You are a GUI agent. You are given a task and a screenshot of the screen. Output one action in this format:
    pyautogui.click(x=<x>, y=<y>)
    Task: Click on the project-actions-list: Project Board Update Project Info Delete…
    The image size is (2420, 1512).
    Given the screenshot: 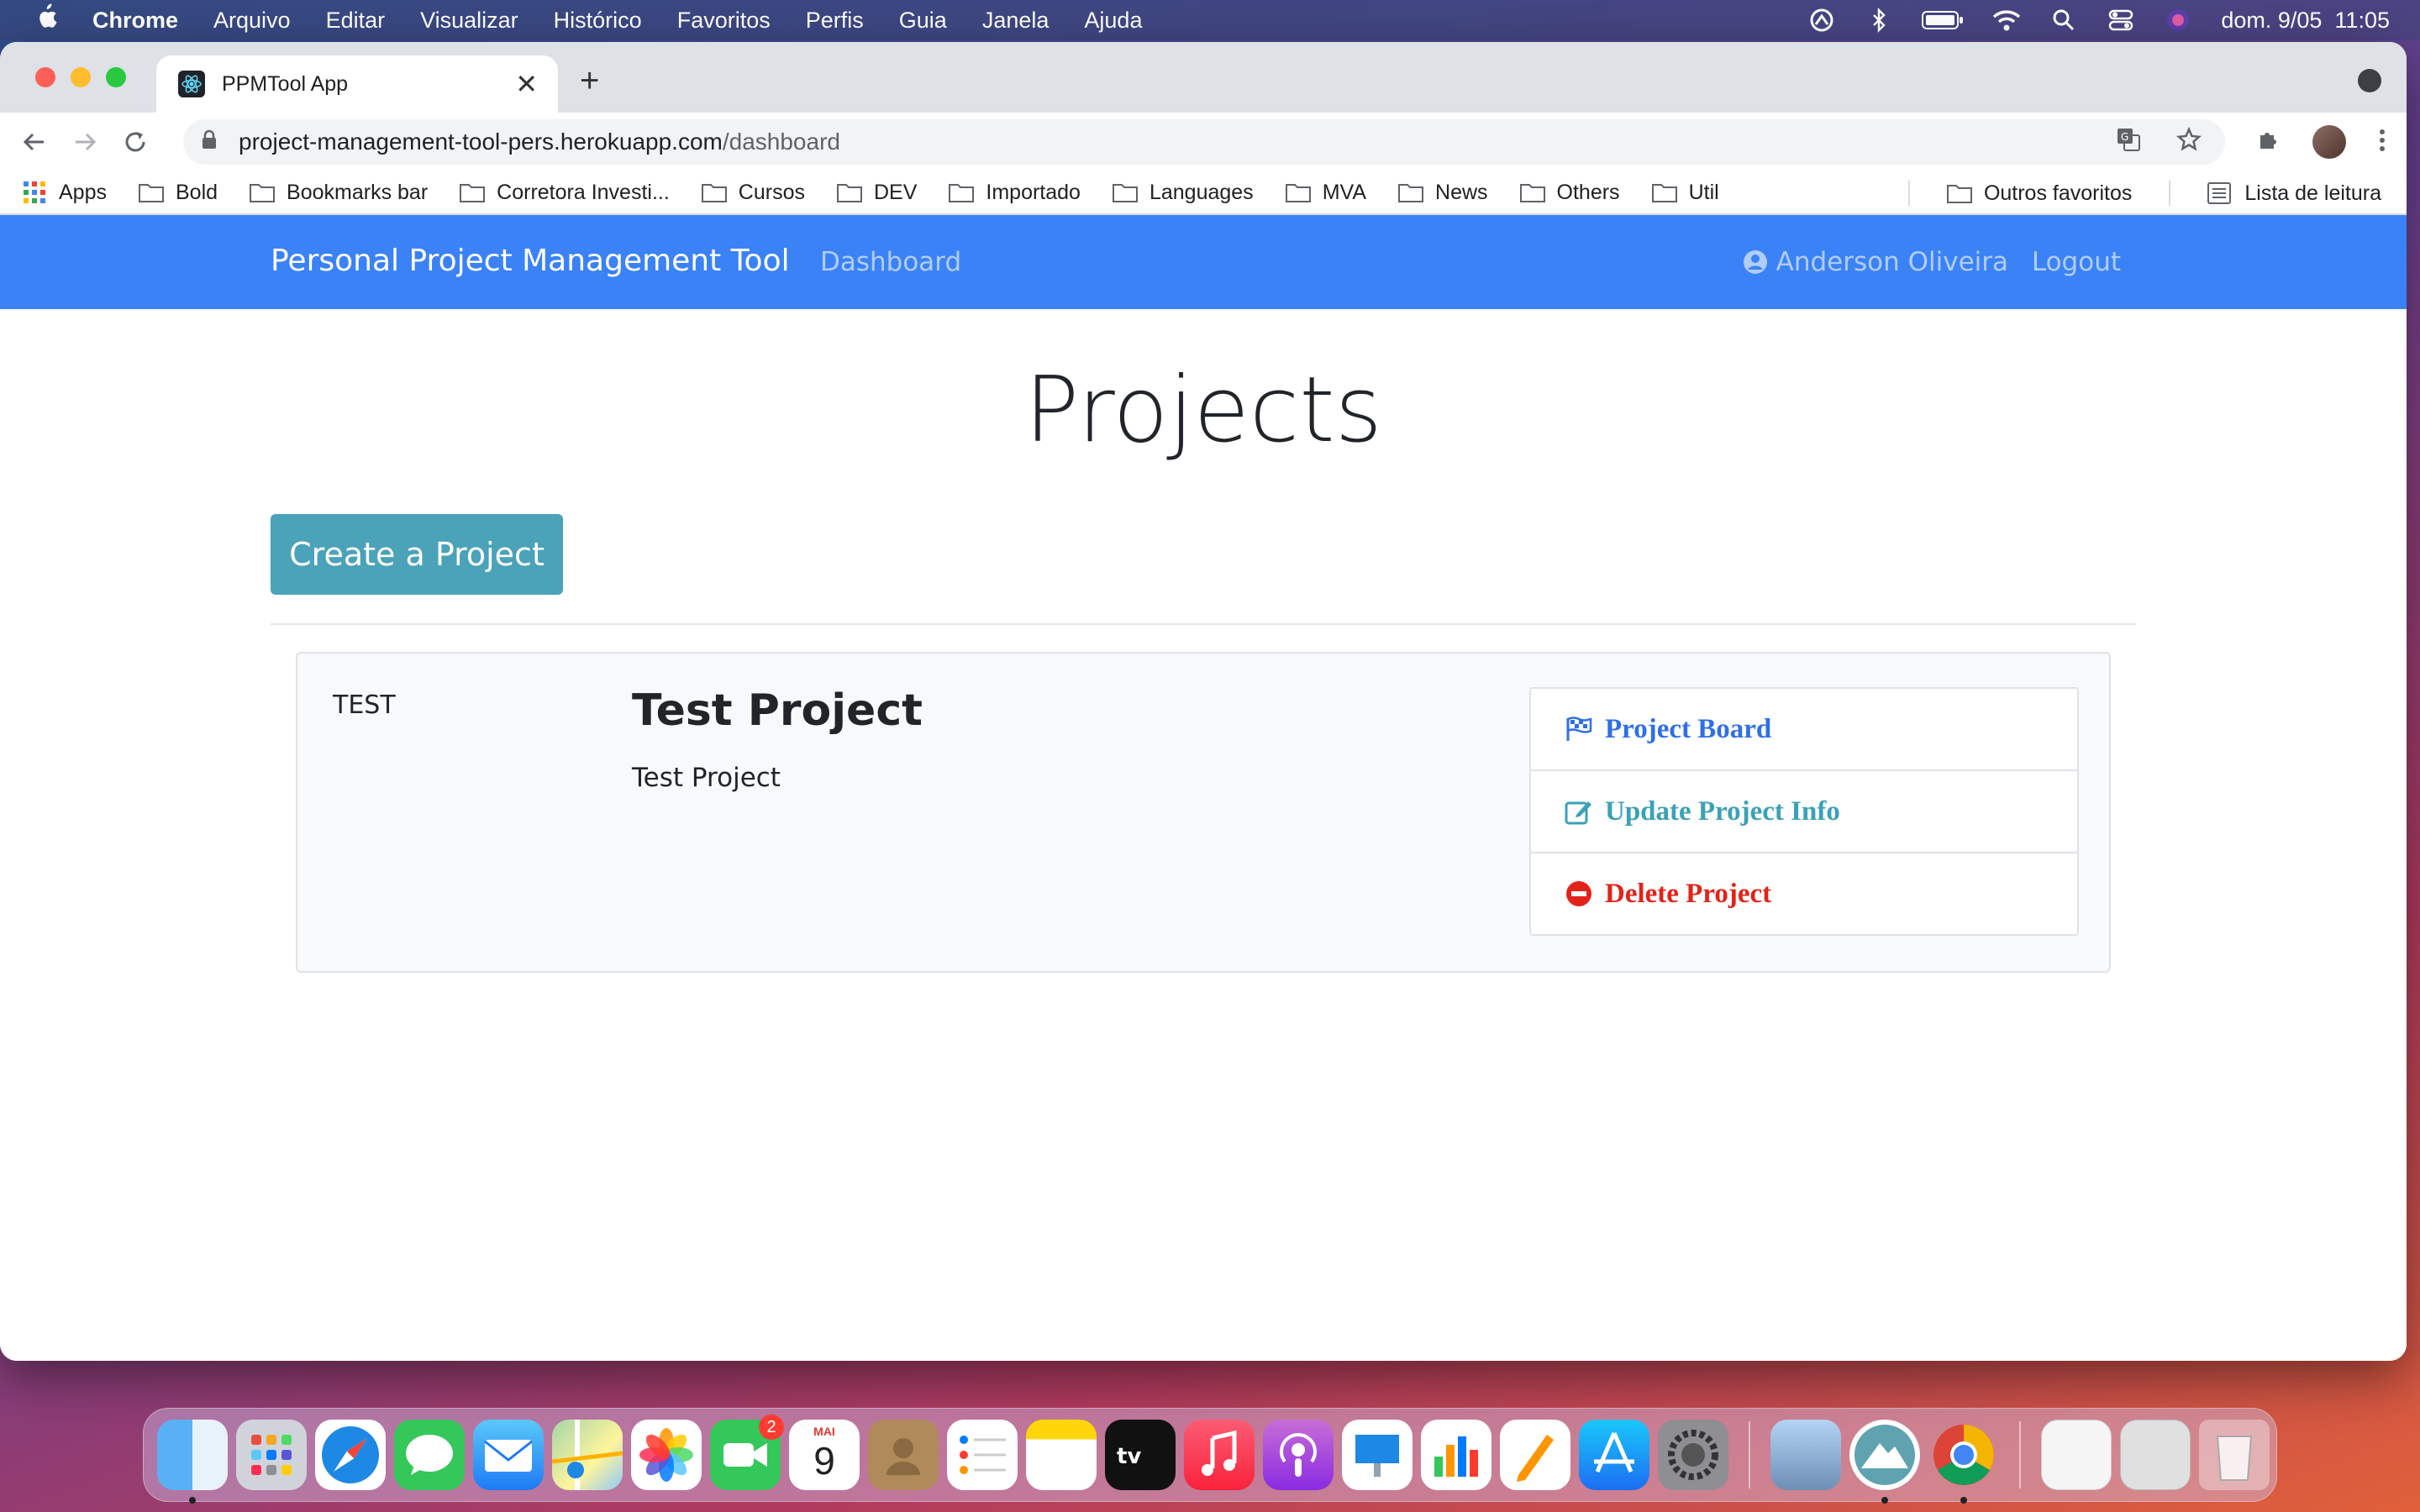 What is the action you would take?
    pyautogui.click(x=1804, y=811)
    